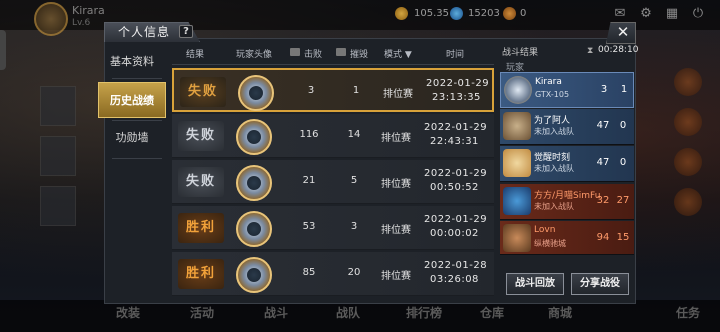  What do you see at coordinates (698, 13) in the screenshot?
I see `exit-icon: ⏻` at bounding box center [698, 13].